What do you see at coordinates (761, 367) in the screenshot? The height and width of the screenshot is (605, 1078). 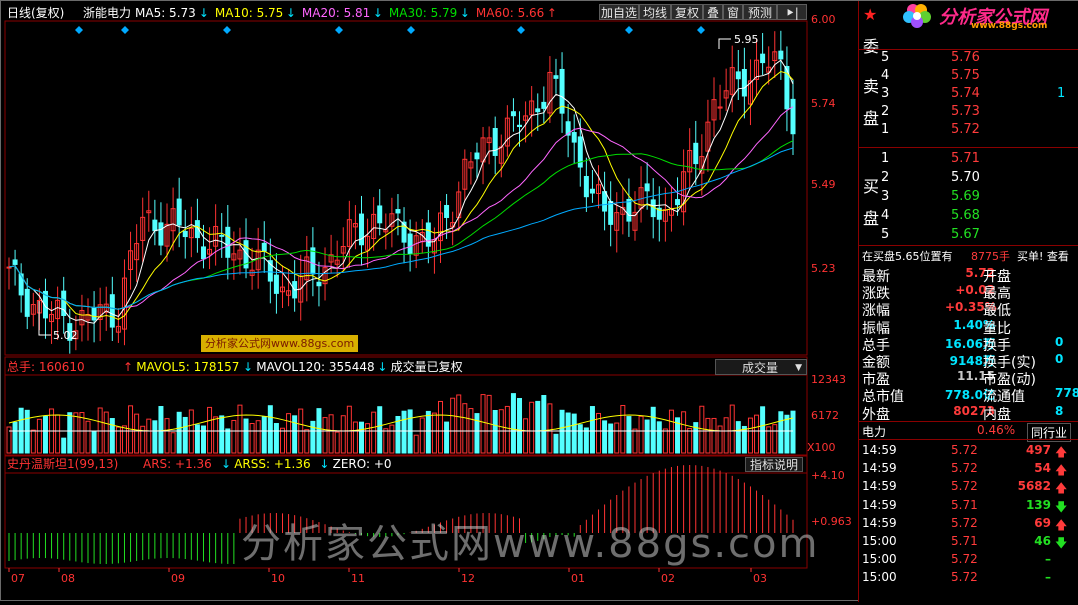 I see `volume-dropdown: 成交量 ▼` at bounding box center [761, 367].